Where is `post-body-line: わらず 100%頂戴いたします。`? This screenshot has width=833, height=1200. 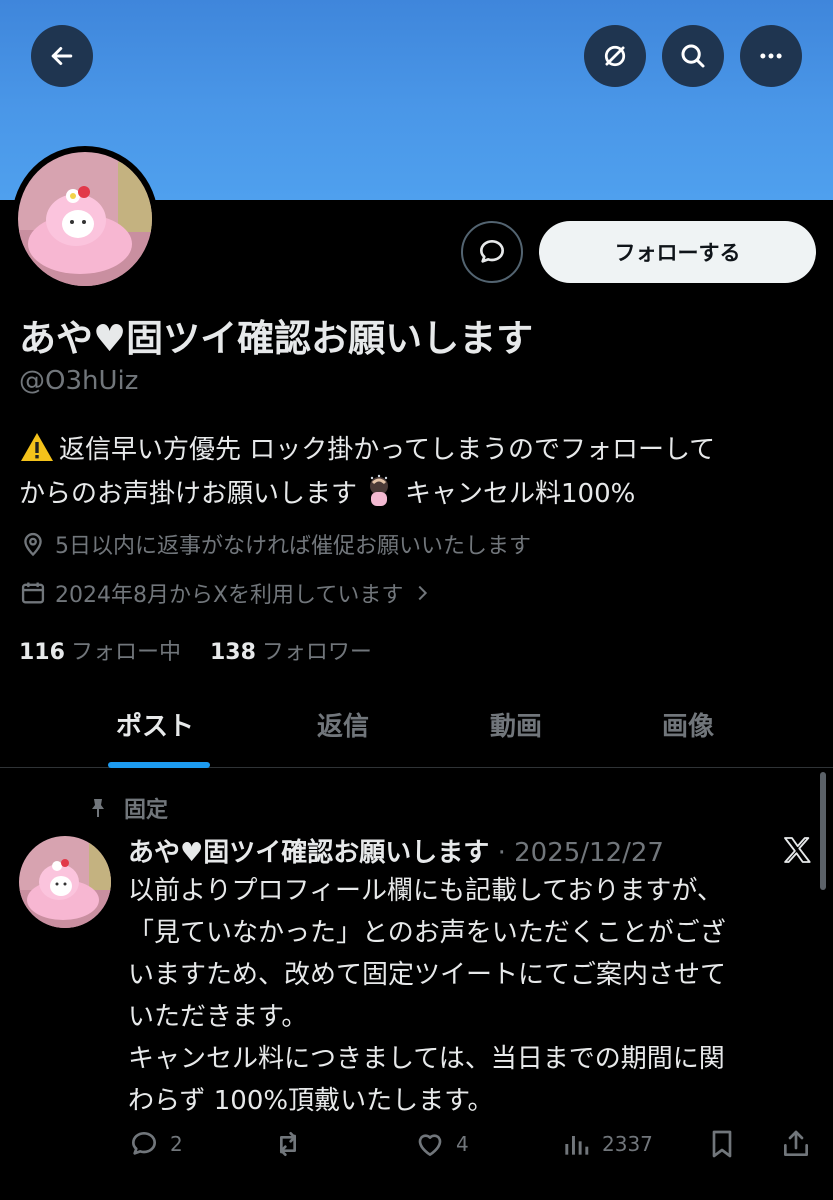 post-body-line: わらず 100%頂戴いたします。 is located at coordinates (311, 1101).